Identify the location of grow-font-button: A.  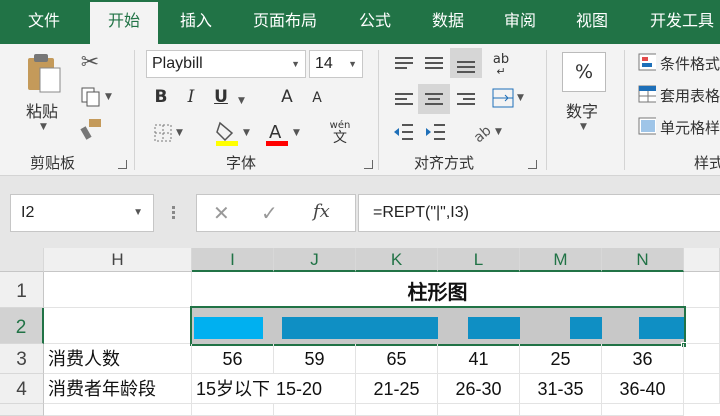
(287, 97).